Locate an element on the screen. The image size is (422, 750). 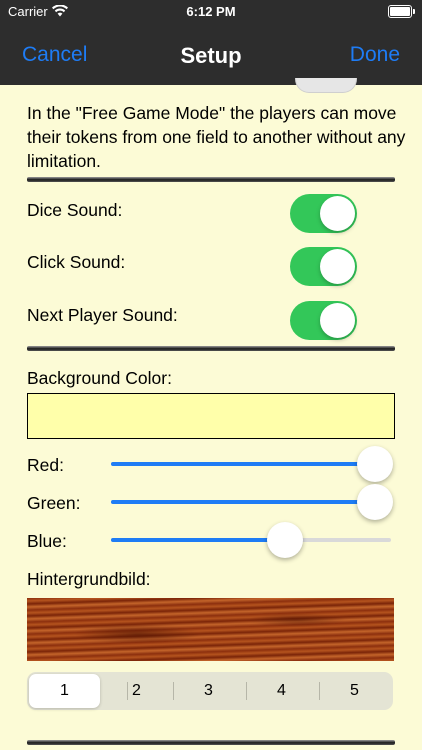
red-slider is located at coordinates (252, 464).